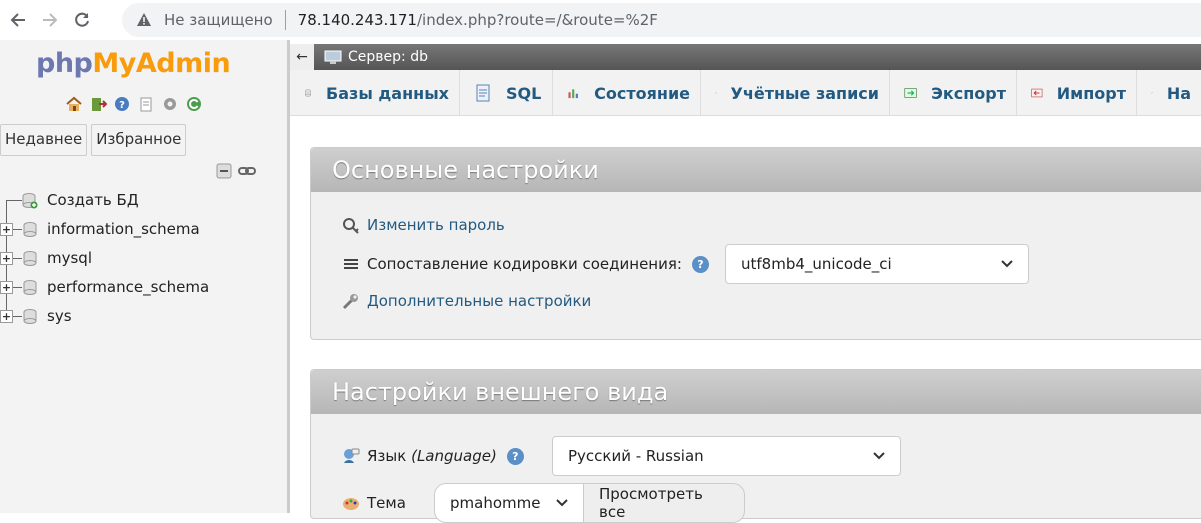  Describe the element at coordinates (351, 264) in the screenshot. I see `list-icon` at that location.